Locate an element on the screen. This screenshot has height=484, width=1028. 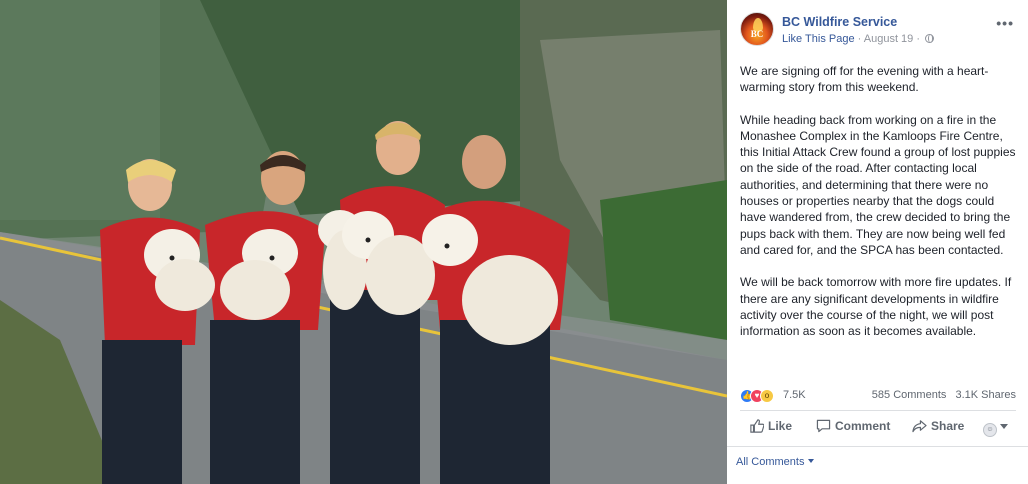
more-options-button: ••• is located at coordinates (1005, 23).